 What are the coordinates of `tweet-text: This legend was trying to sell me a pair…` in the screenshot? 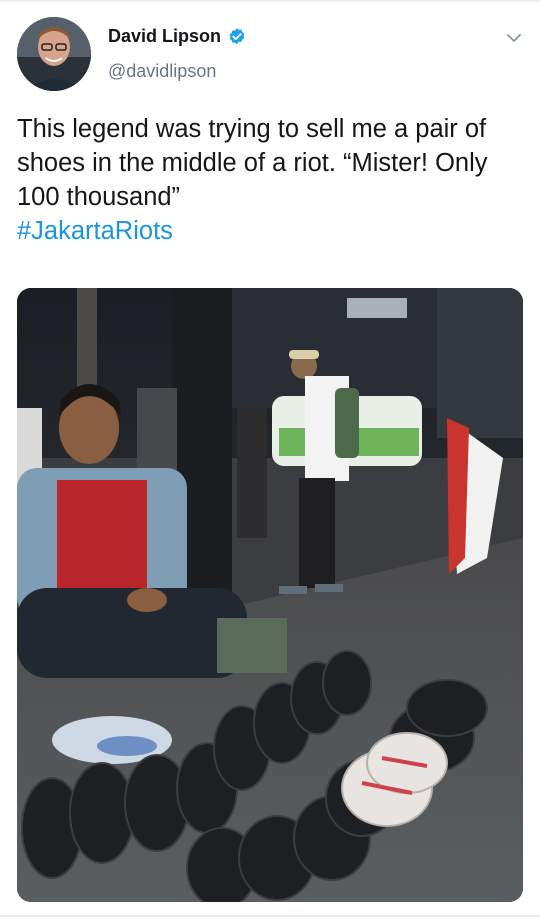 It's located at (272, 180).